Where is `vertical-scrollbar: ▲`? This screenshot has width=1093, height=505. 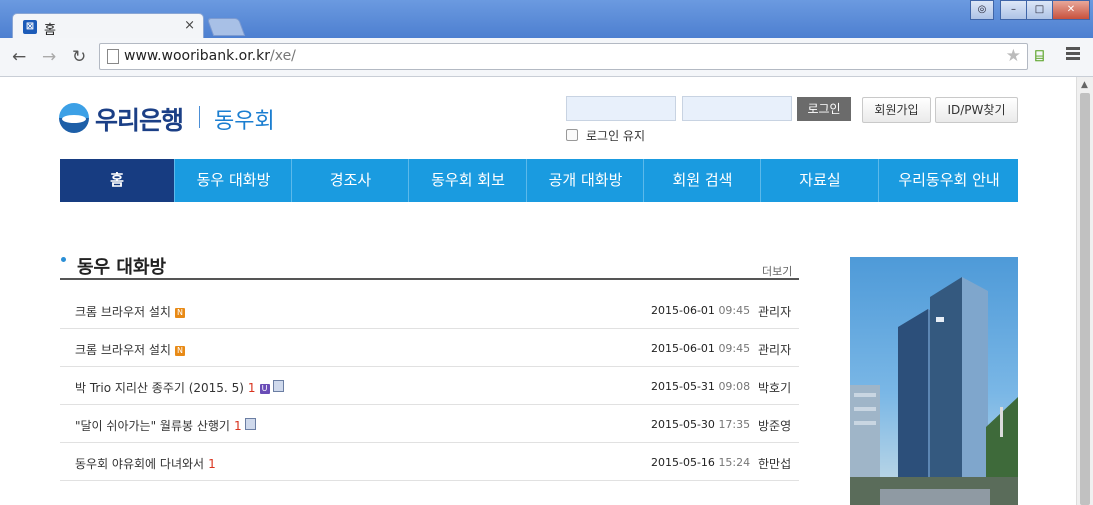
vertical-scrollbar: ▲ is located at coordinates (1084, 291).